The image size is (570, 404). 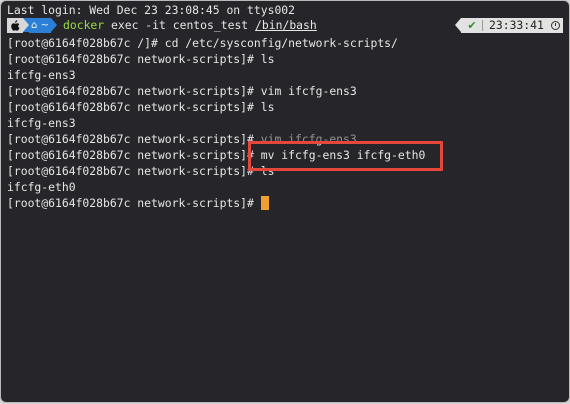 I want to click on prompt-text: [root@6164f028b67c network-scripts]#, so click(x=134, y=203).